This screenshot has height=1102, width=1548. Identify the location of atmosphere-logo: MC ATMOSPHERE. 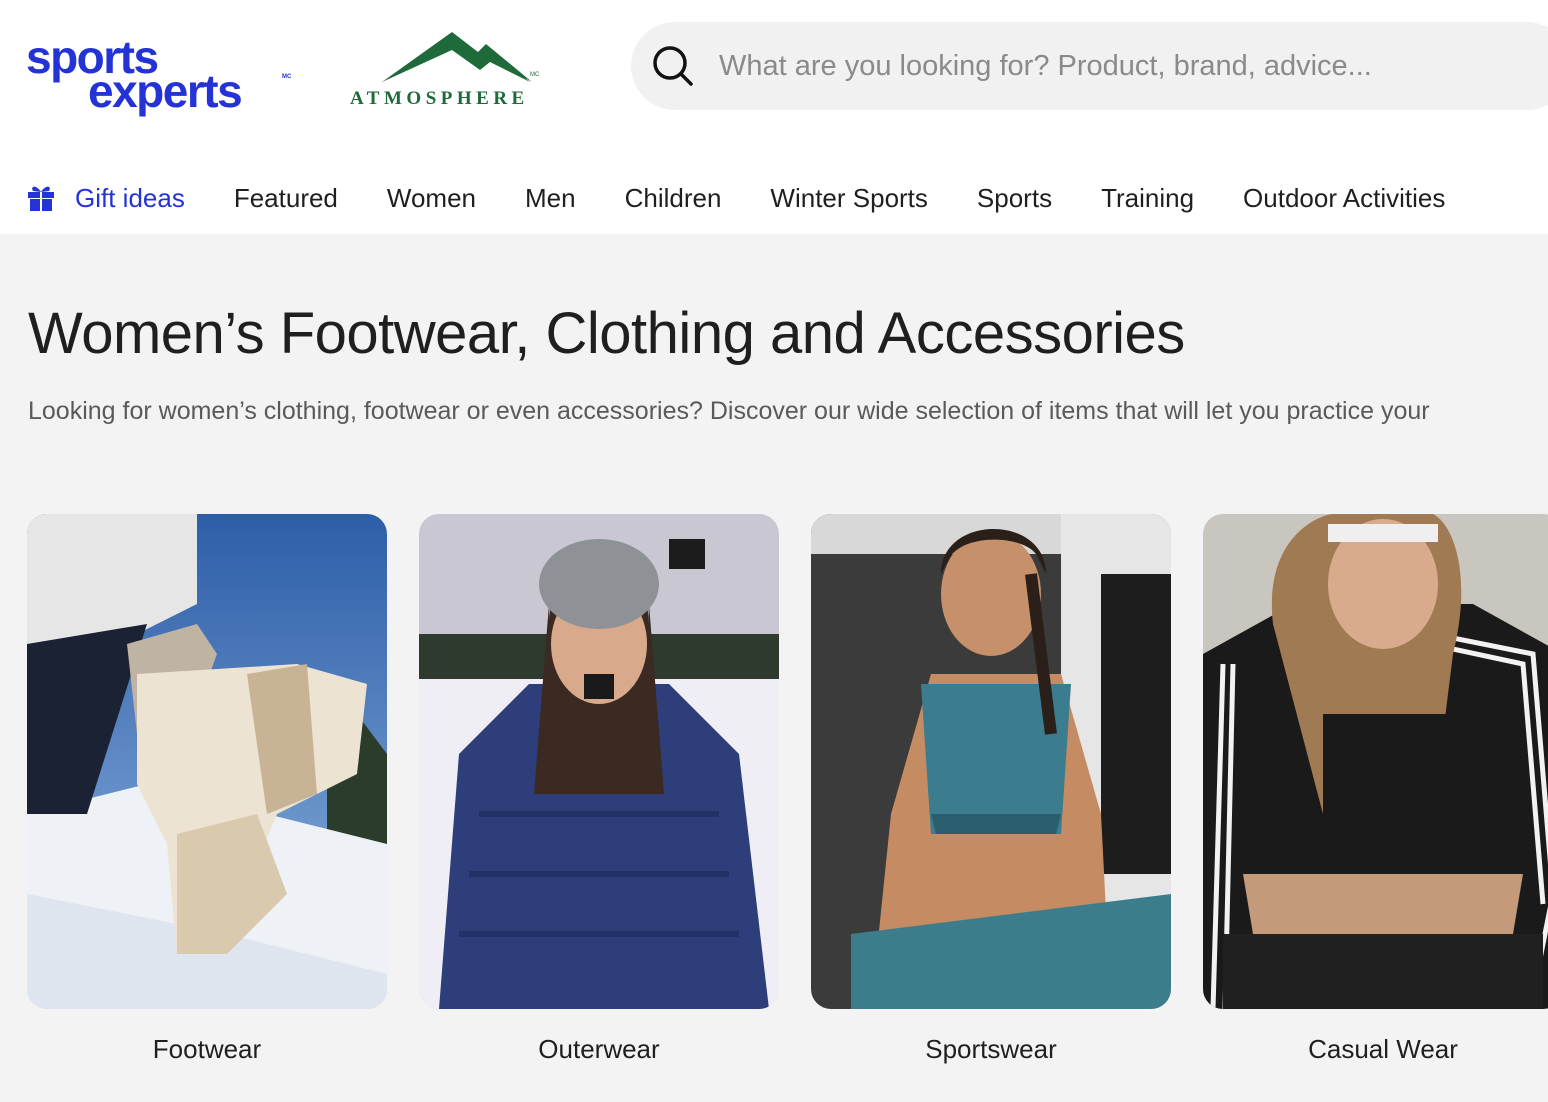
(459, 71).